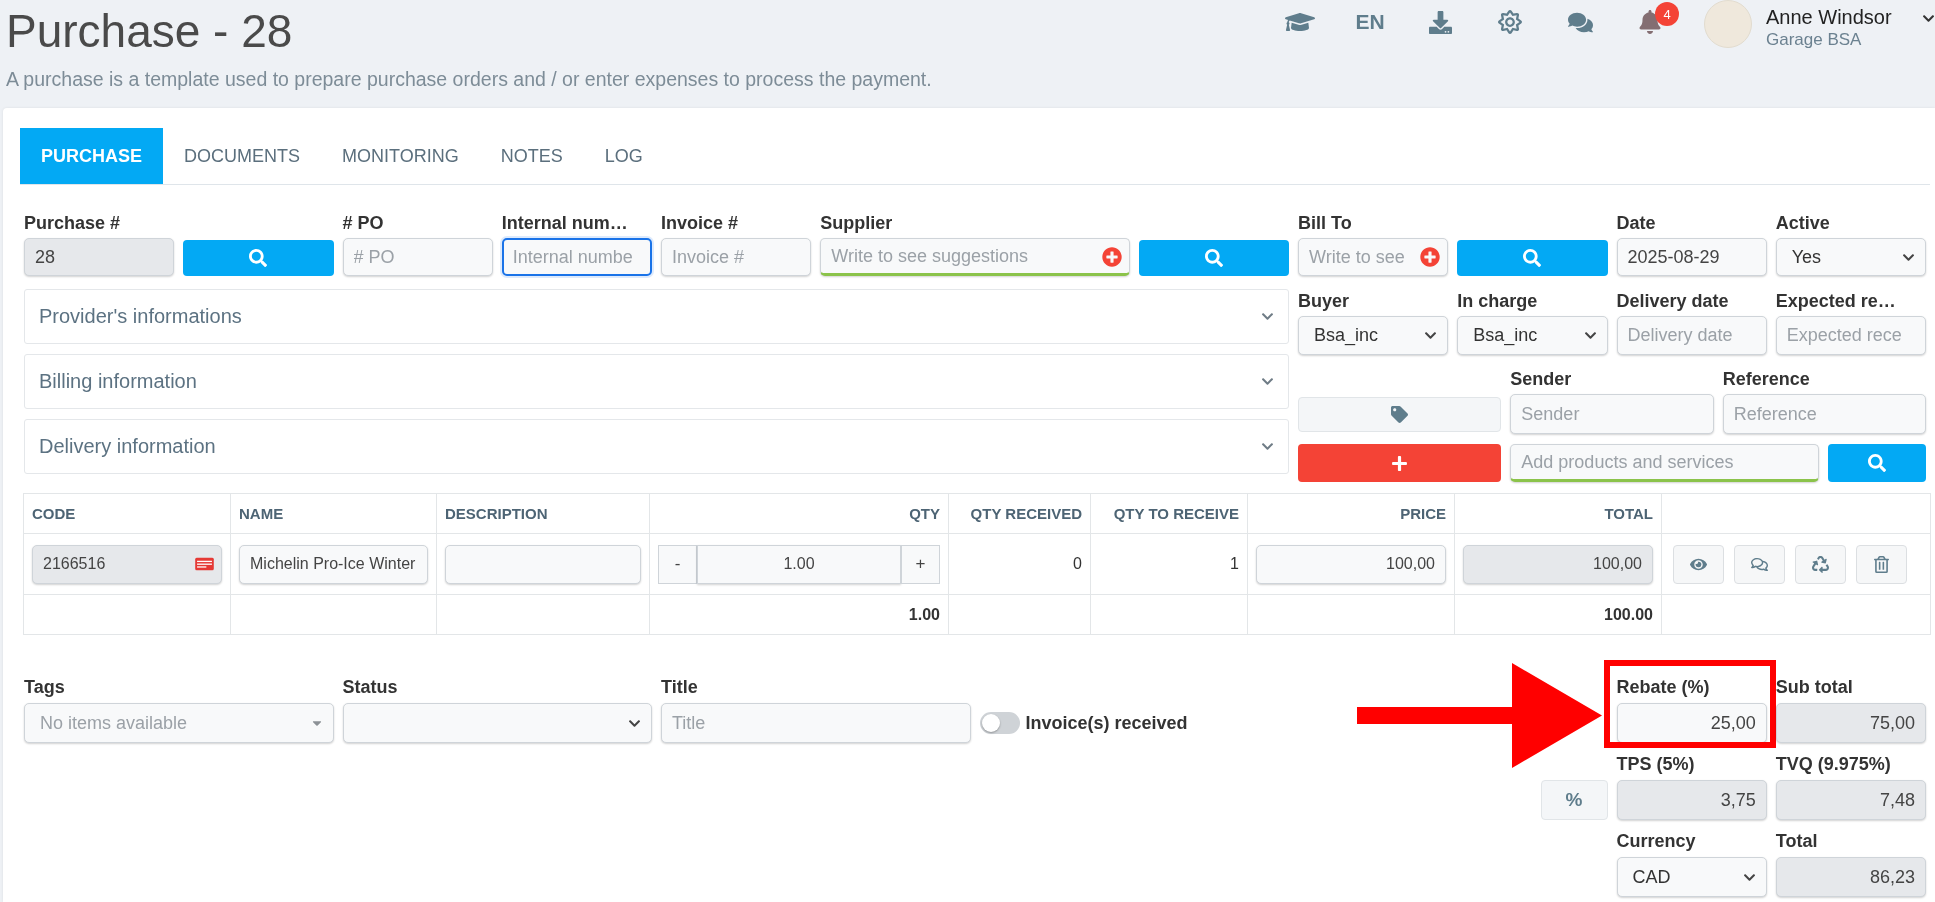  Describe the element at coordinates (1691, 800) in the screenshot. I see `tps-field: 3,75` at that location.